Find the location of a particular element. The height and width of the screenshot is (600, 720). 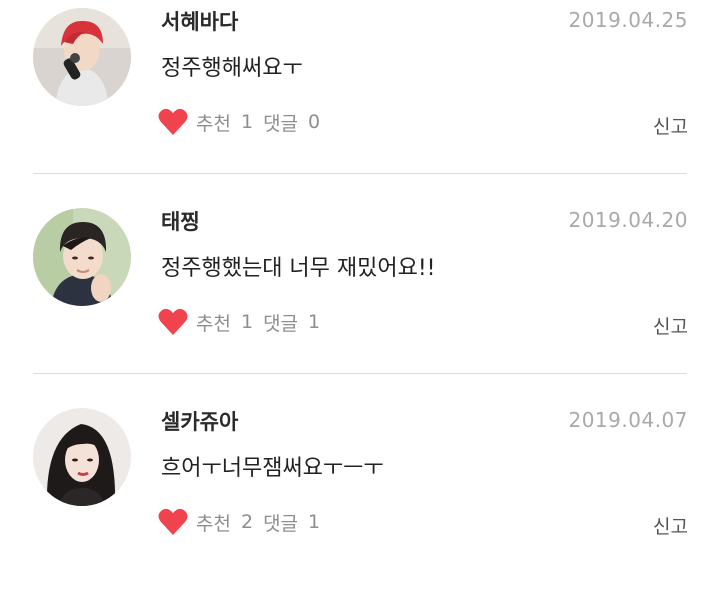

like-count: 2 is located at coordinates (247, 522).